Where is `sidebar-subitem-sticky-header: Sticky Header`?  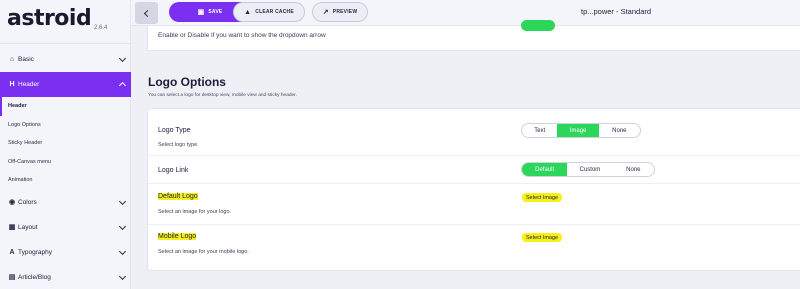 sidebar-subitem-sticky-header: Sticky Header is located at coordinates (65, 143).